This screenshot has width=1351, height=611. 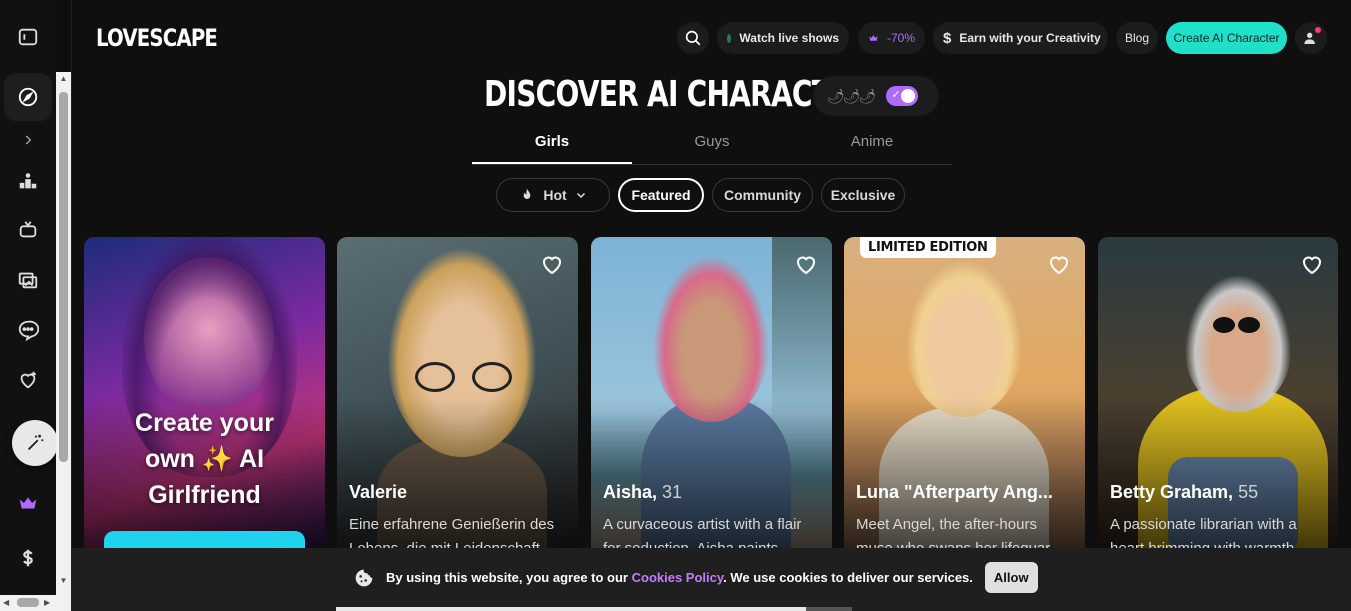 I want to click on discount-button: -70%, so click(x=891, y=38).